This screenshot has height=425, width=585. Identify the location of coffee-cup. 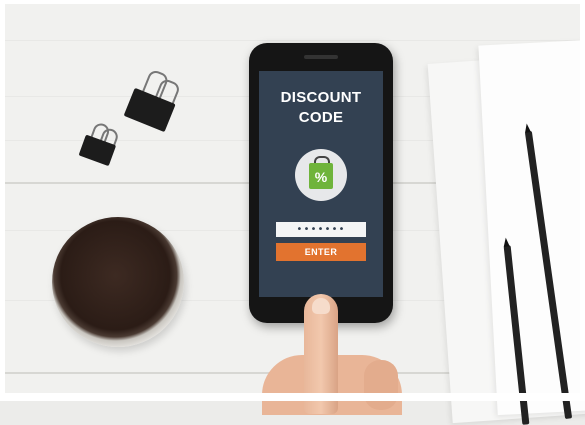
(118, 282).